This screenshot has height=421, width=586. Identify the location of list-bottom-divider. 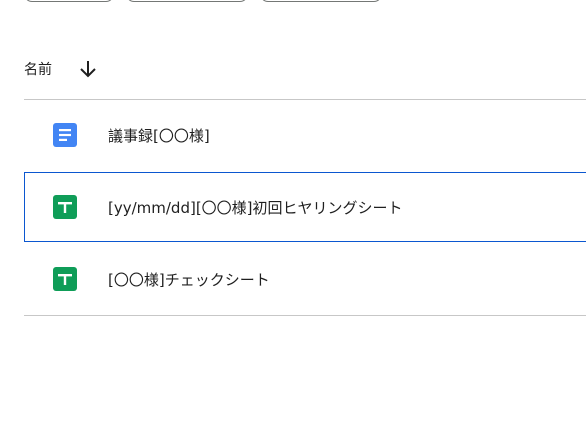
(305, 315).